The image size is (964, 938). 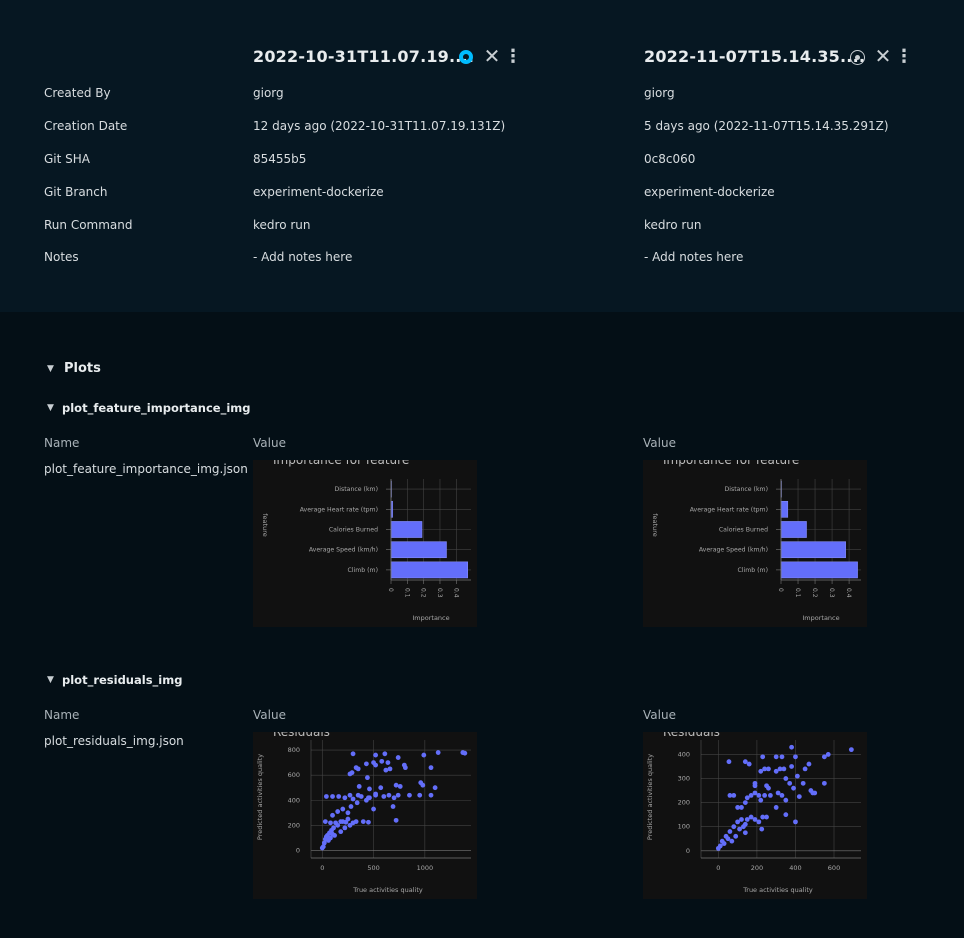 I want to click on x-tick-label: 0.4, so click(x=455, y=593).